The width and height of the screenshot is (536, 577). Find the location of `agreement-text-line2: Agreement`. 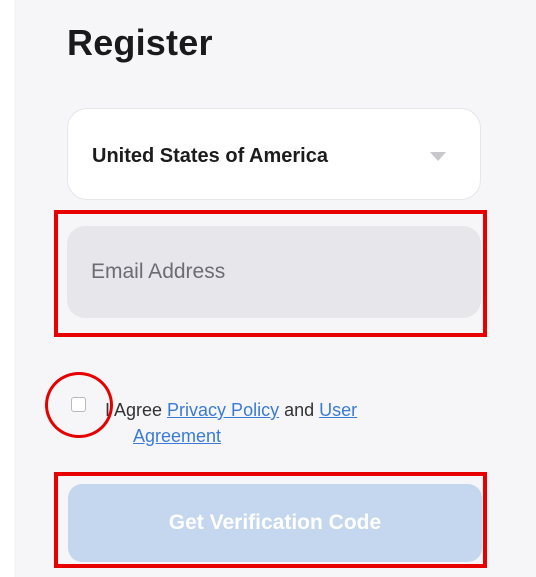

agreement-text-line2: Agreement is located at coordinates (177, 436).